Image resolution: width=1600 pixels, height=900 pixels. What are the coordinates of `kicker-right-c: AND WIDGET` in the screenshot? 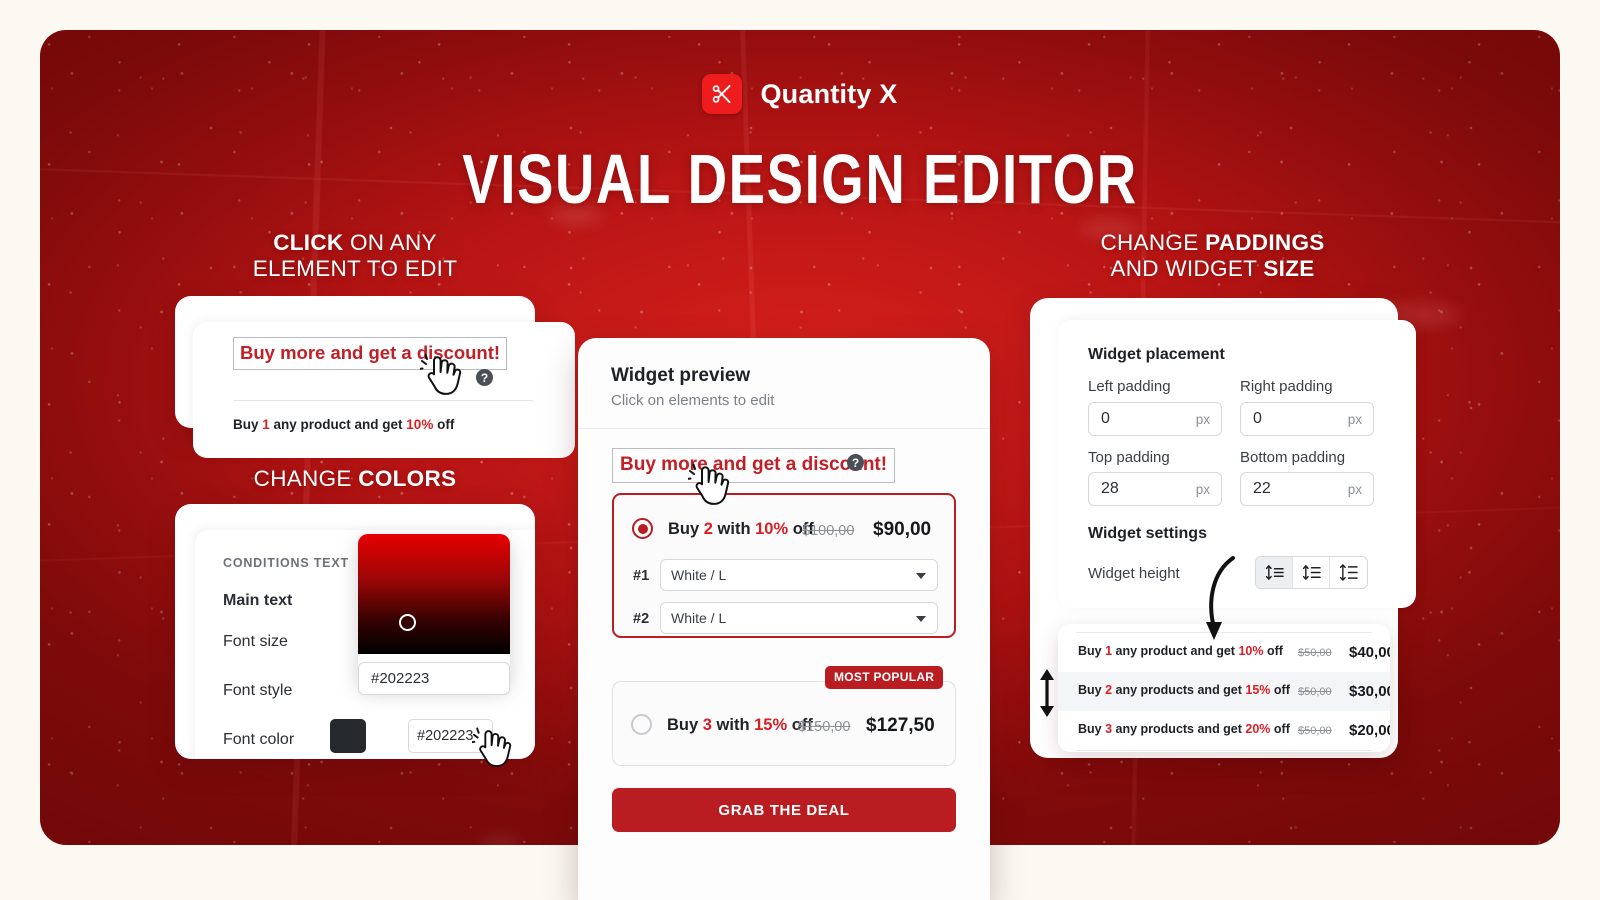 It's located at (1187, 268).